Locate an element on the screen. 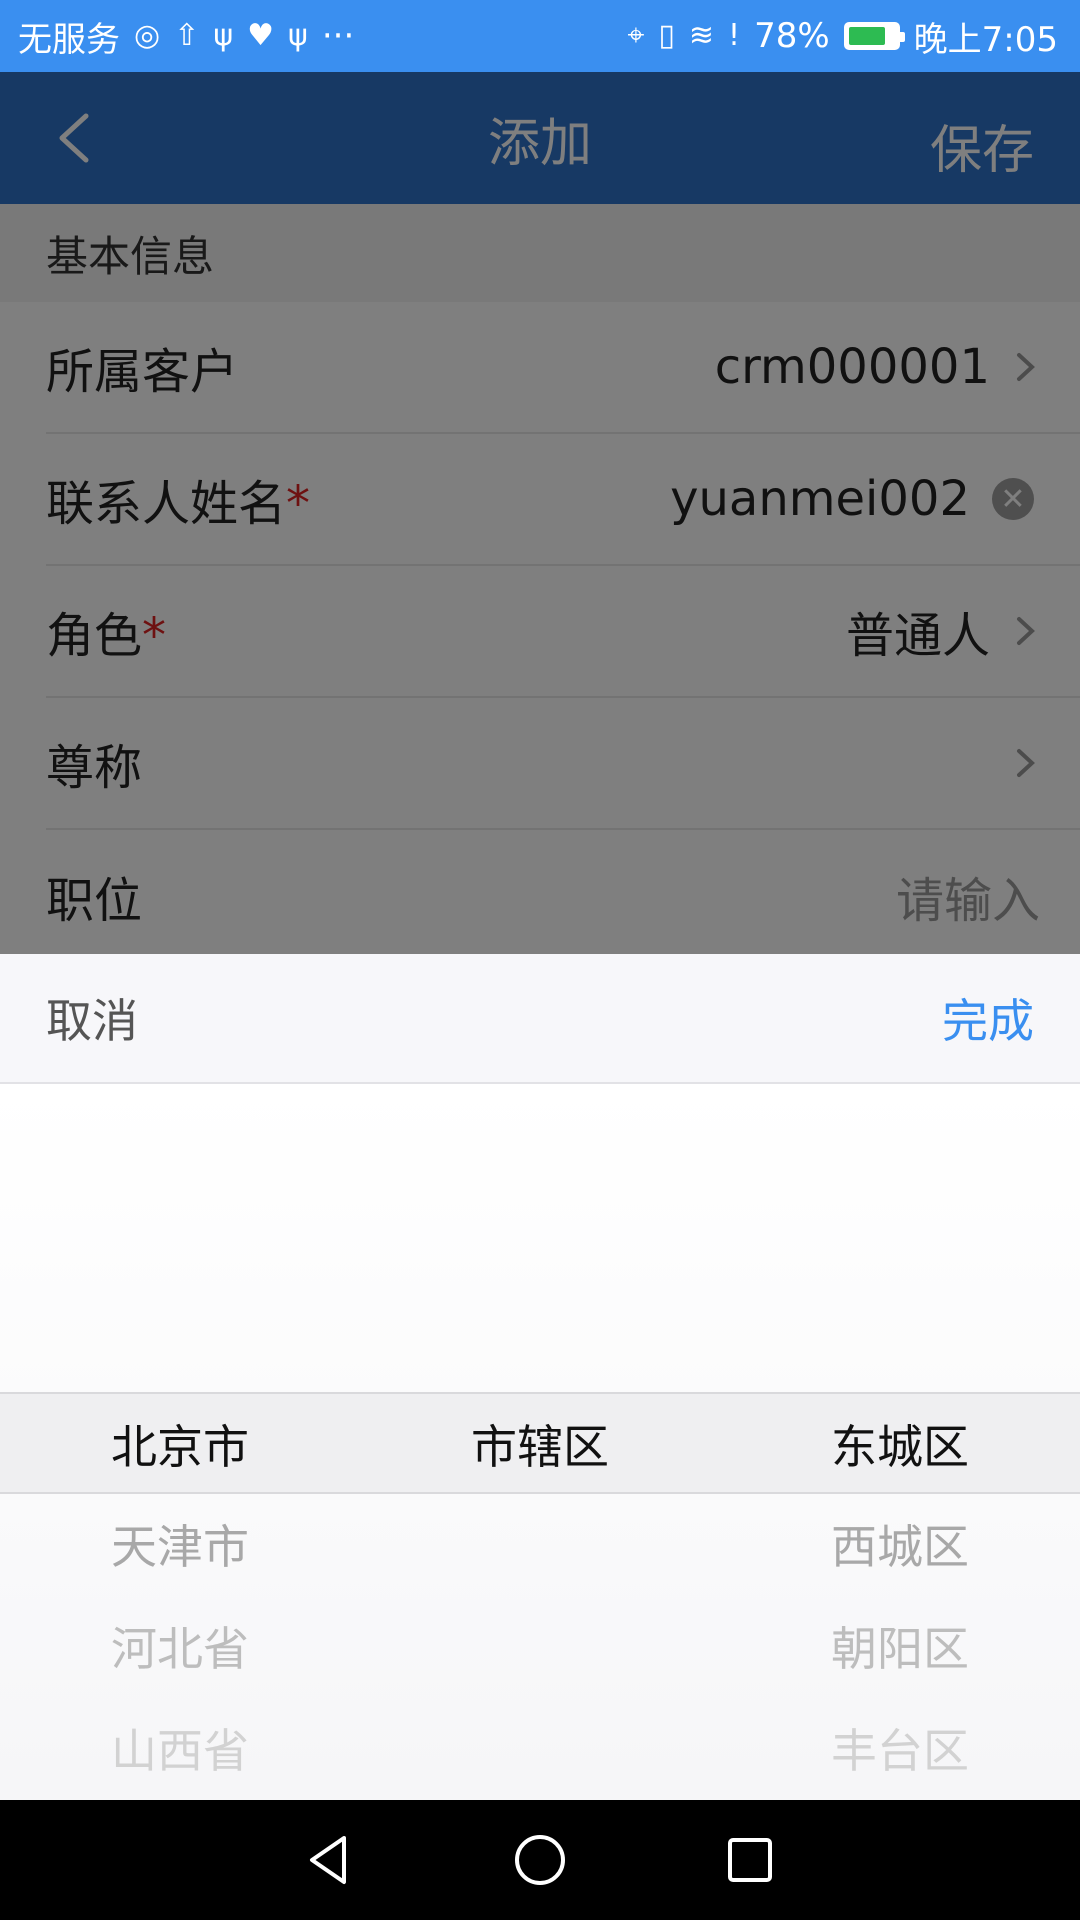 Image resolution: width=1080 pixels, height=1920 pixels. district-selected: 东城区 is located at coordinates (900, 1444).